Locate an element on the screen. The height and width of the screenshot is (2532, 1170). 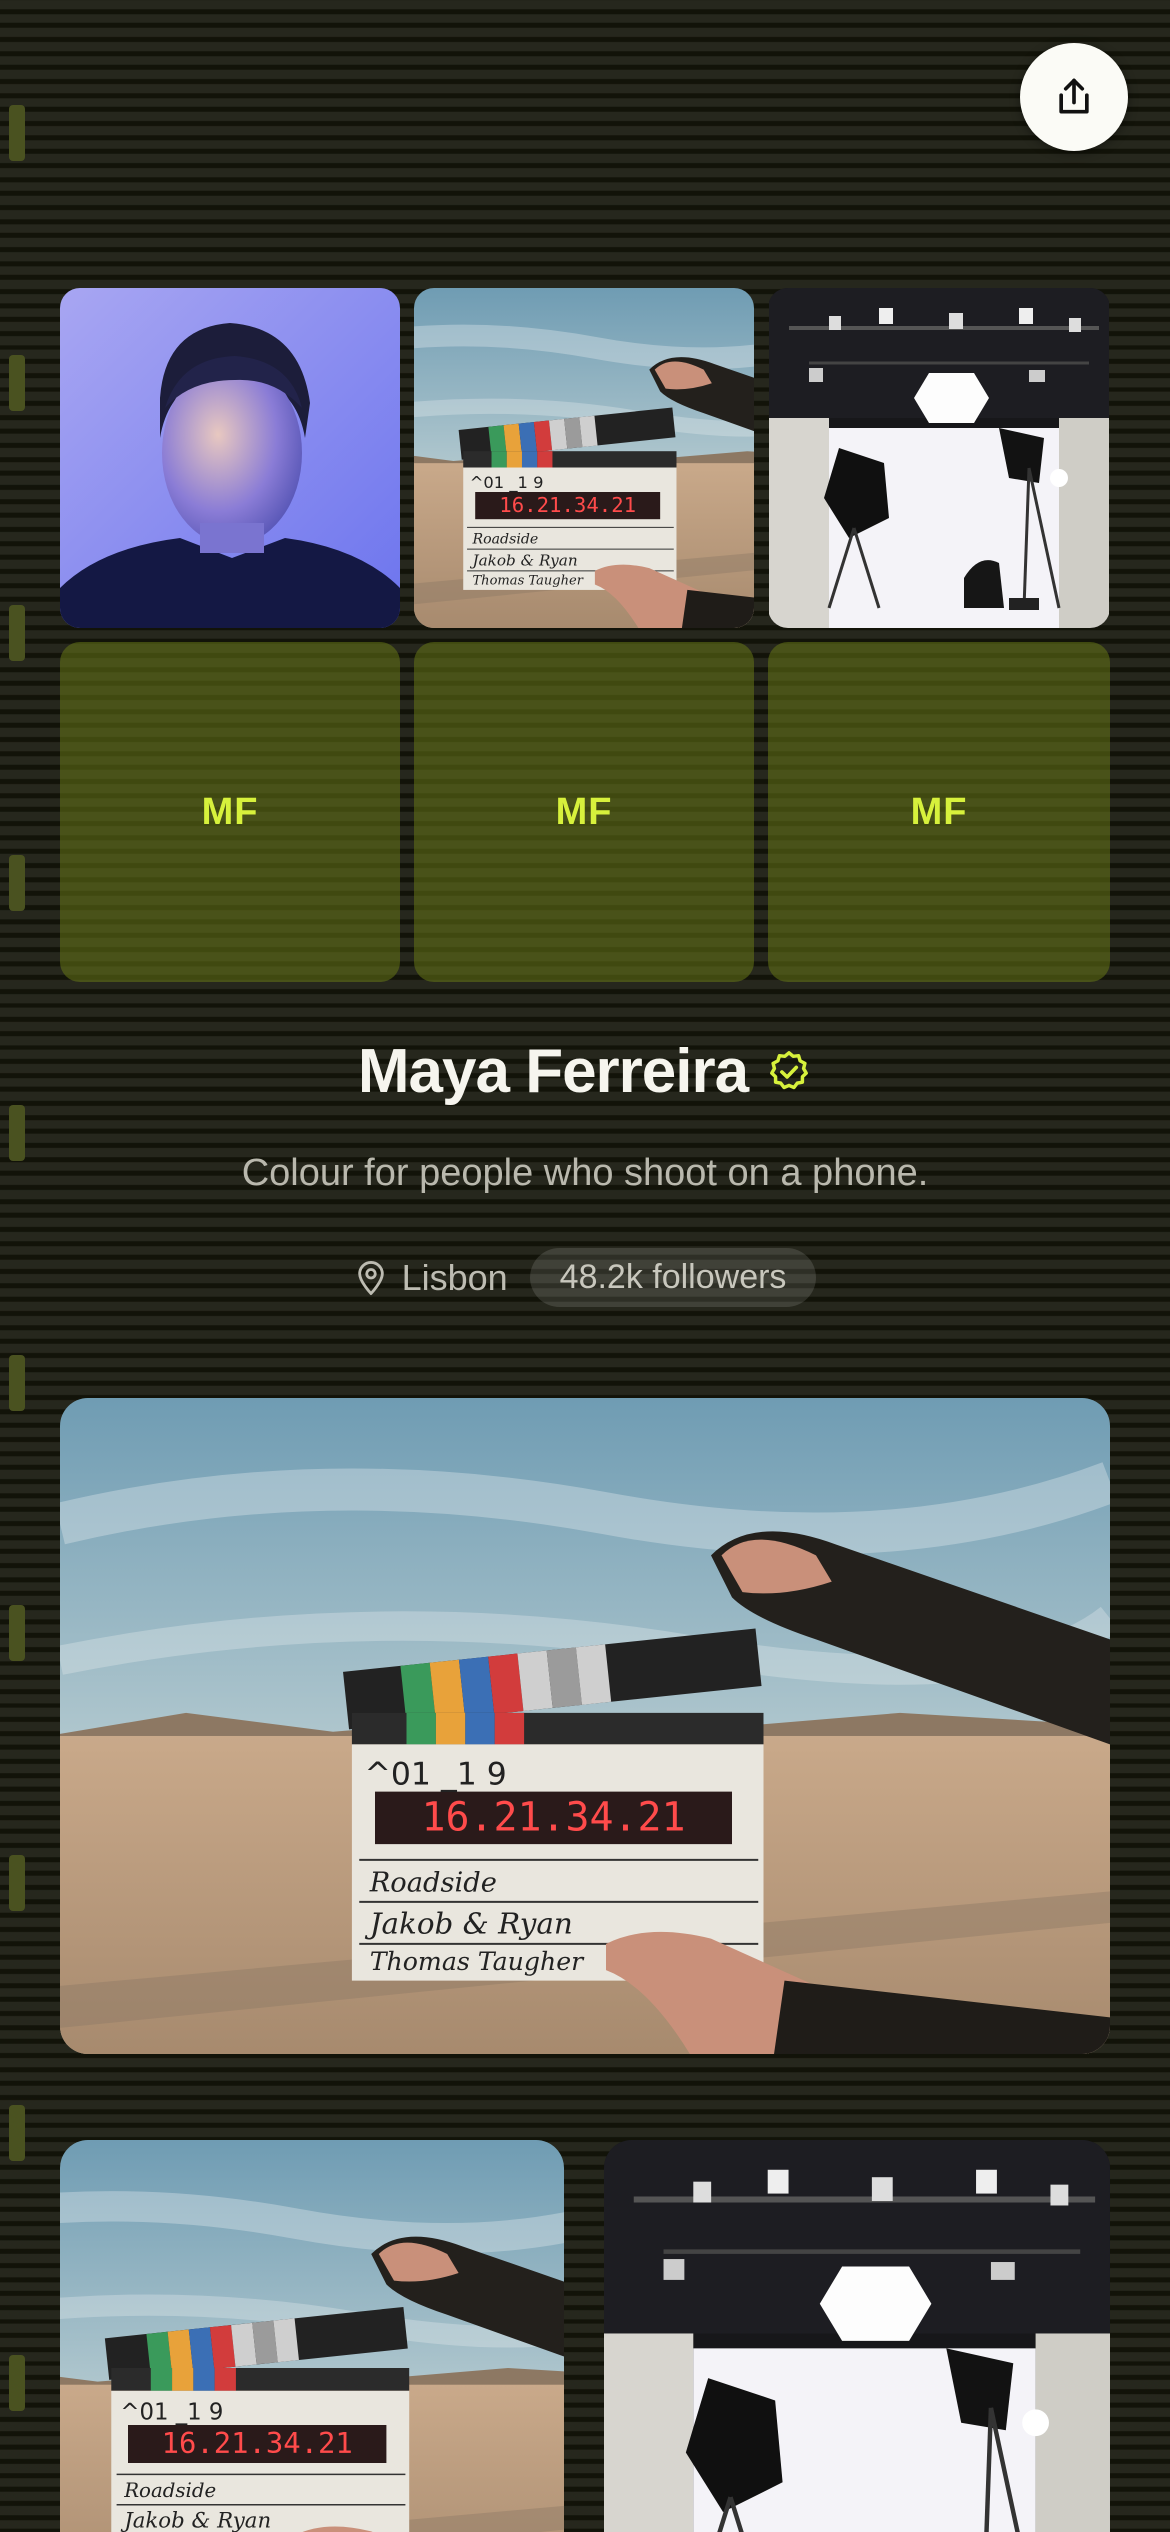
profile-header: Maya Ferreira is located at coordinates (585, 1071).